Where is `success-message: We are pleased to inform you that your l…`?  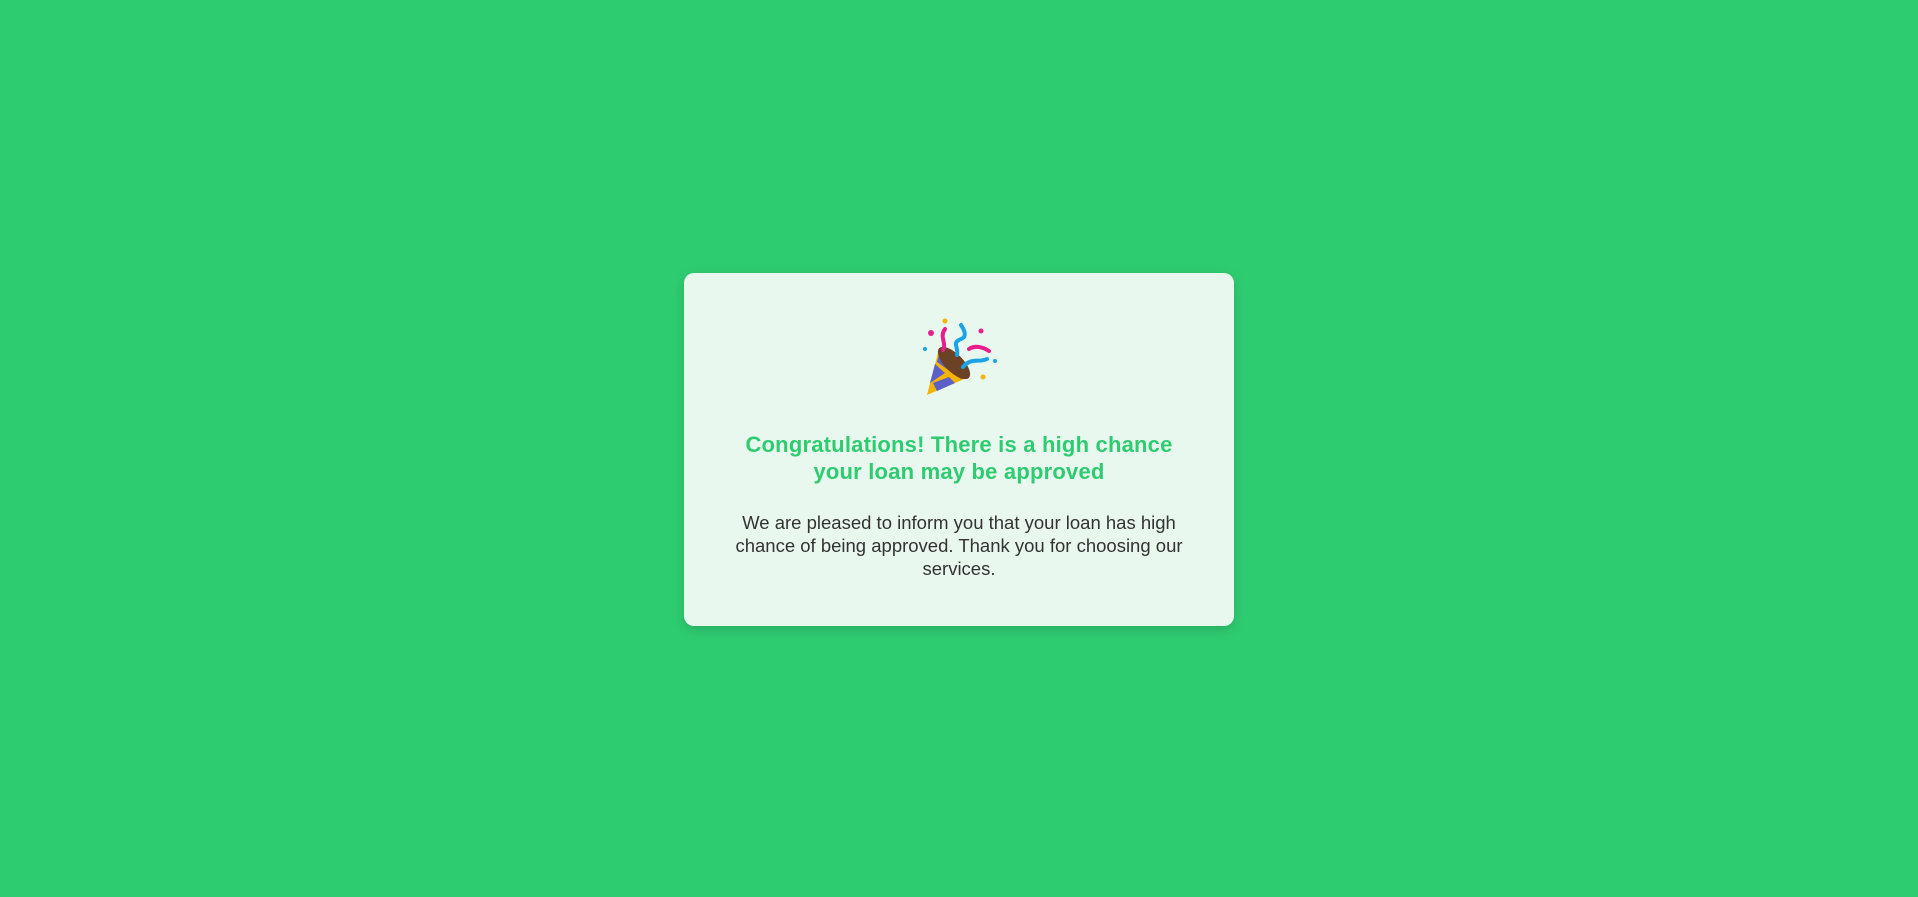 success-message: We are pleased to inform you that your l… is located at coordinates (959, 545).